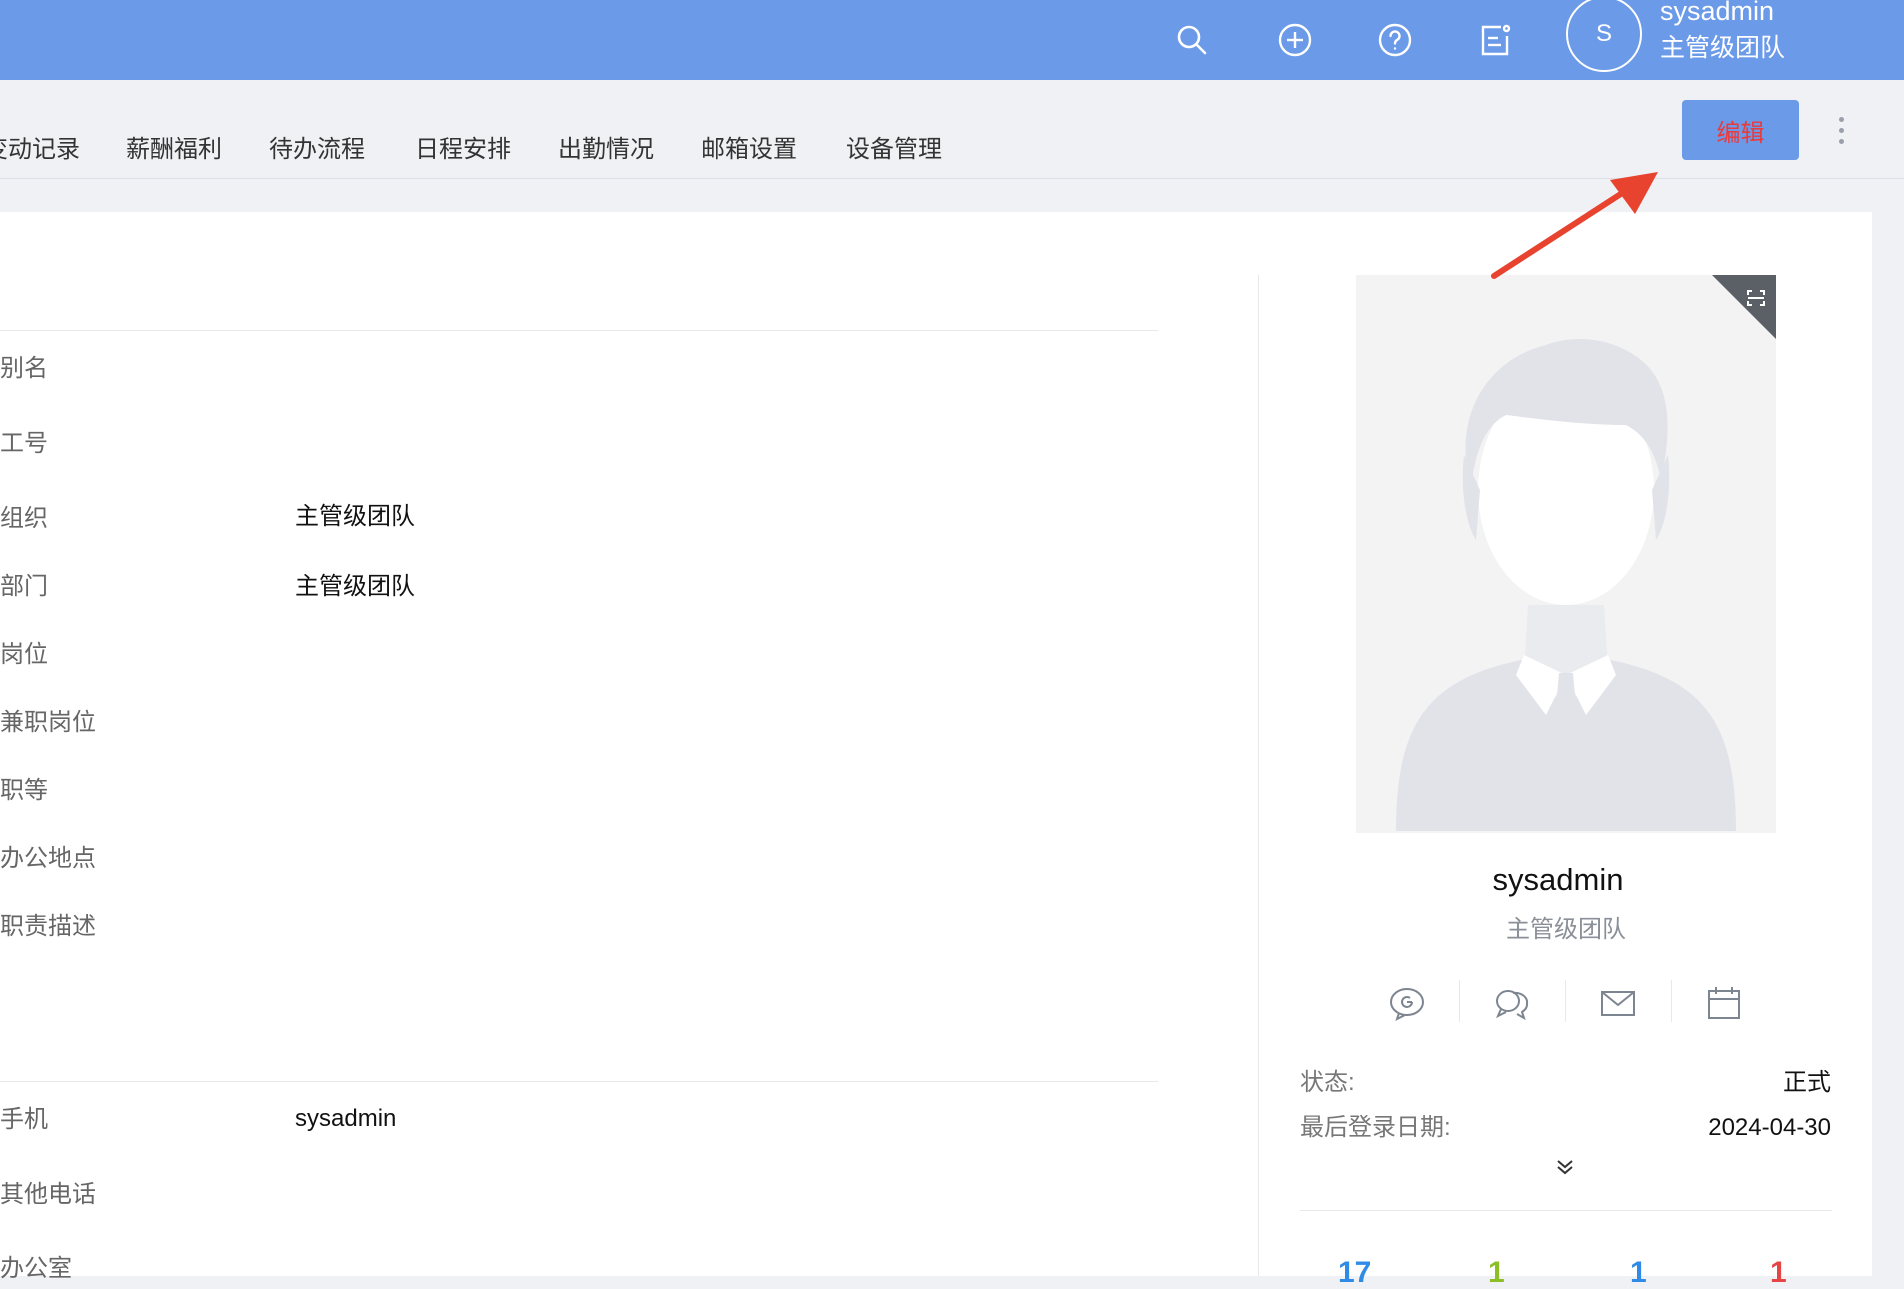  What do you see at coordinates (1495, 40) in the screenshot?
I see `notes-icon` at bounding box center [1495, 40].